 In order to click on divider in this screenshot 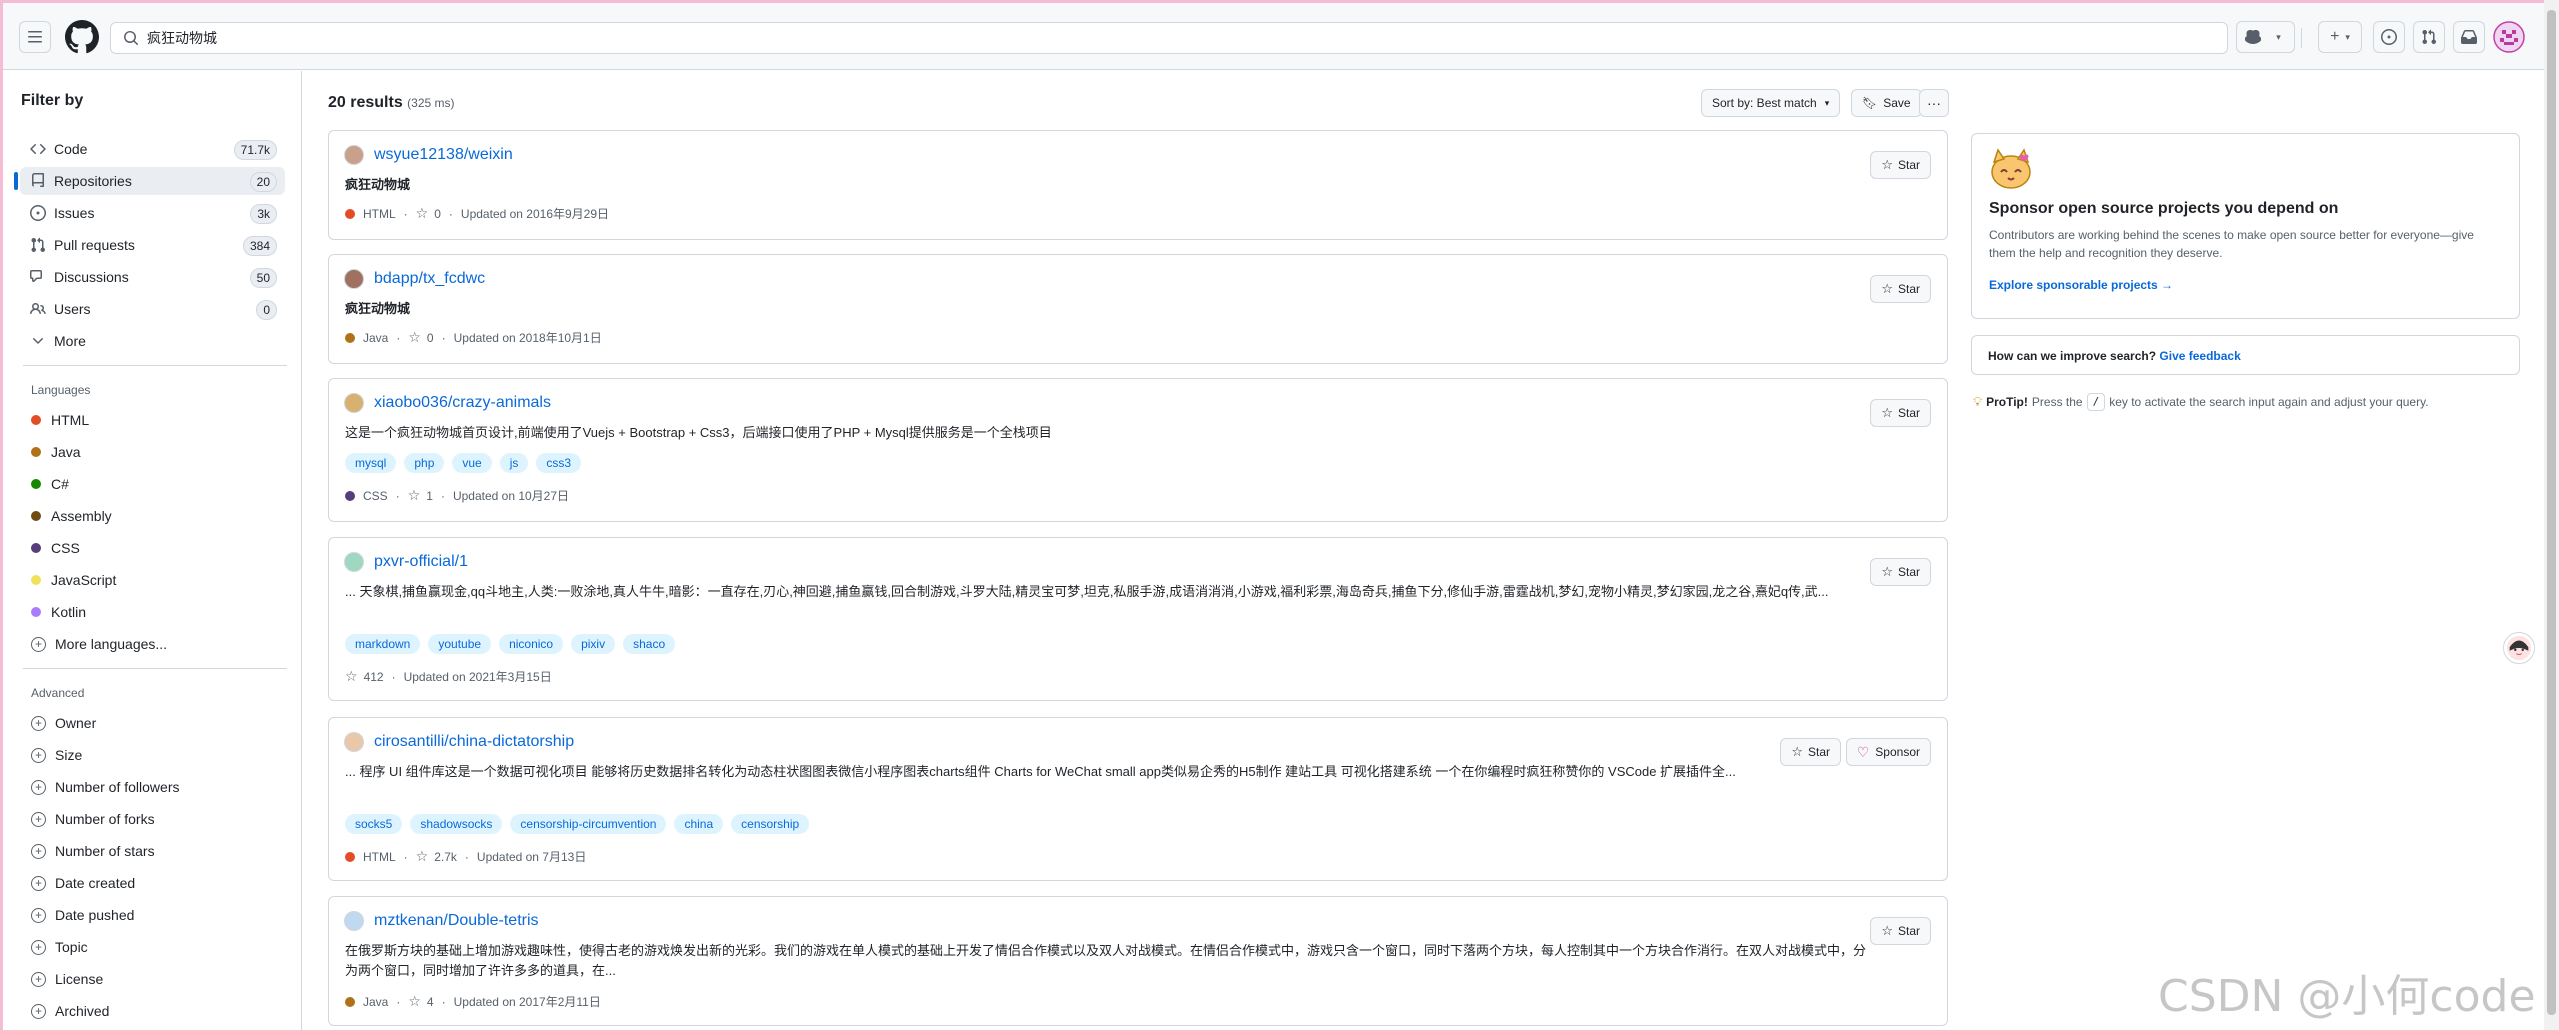, I will do `click(155, 365)`.